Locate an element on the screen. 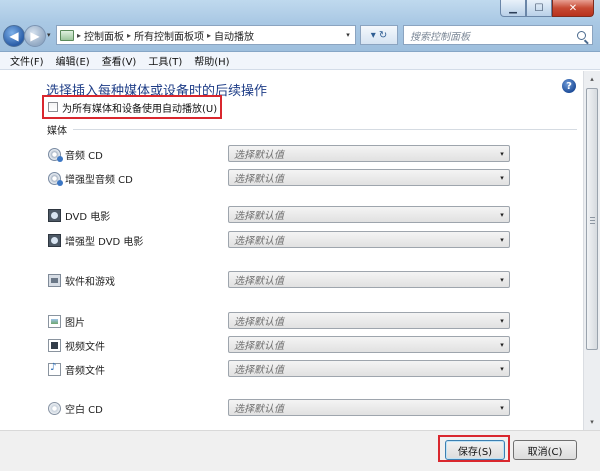 This screenshot has width=600, height=471. media-row-dvd-movie: DVD 电影 选择默认值 ▾ is located at coordinates (279, 215).